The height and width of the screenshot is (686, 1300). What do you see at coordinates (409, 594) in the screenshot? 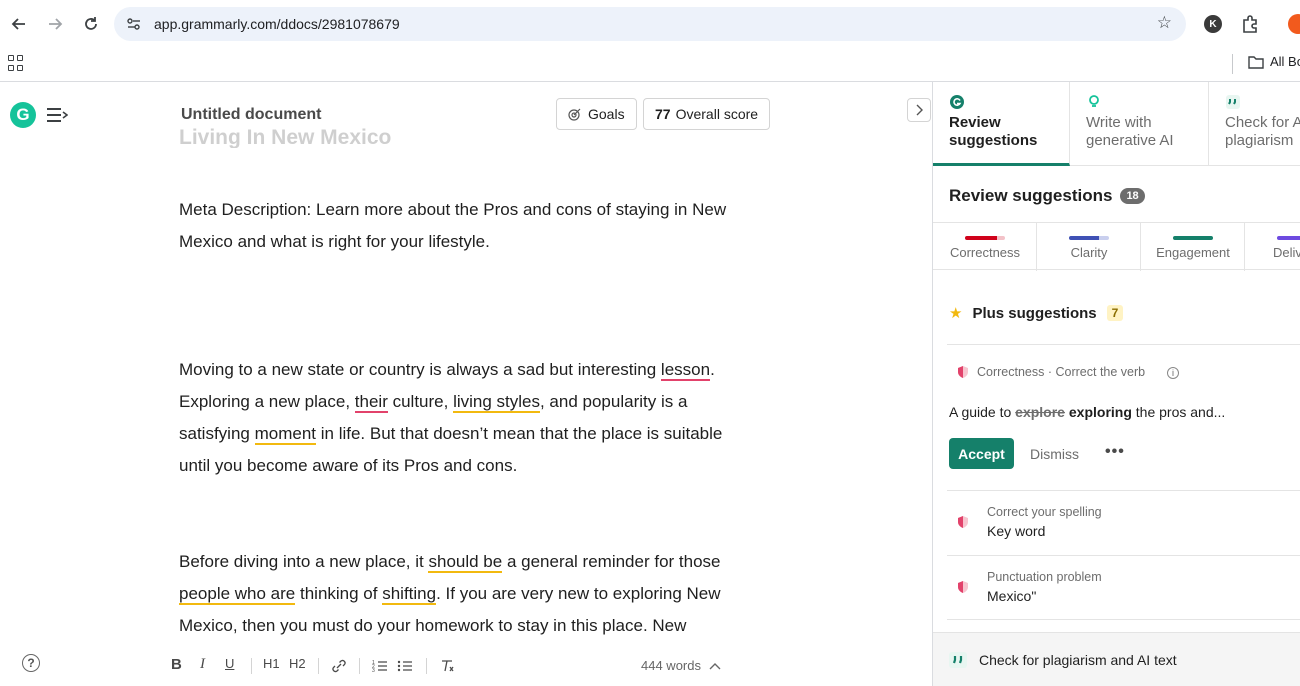
I see `flagged-word: shifting` at bounding box center [409, 594].